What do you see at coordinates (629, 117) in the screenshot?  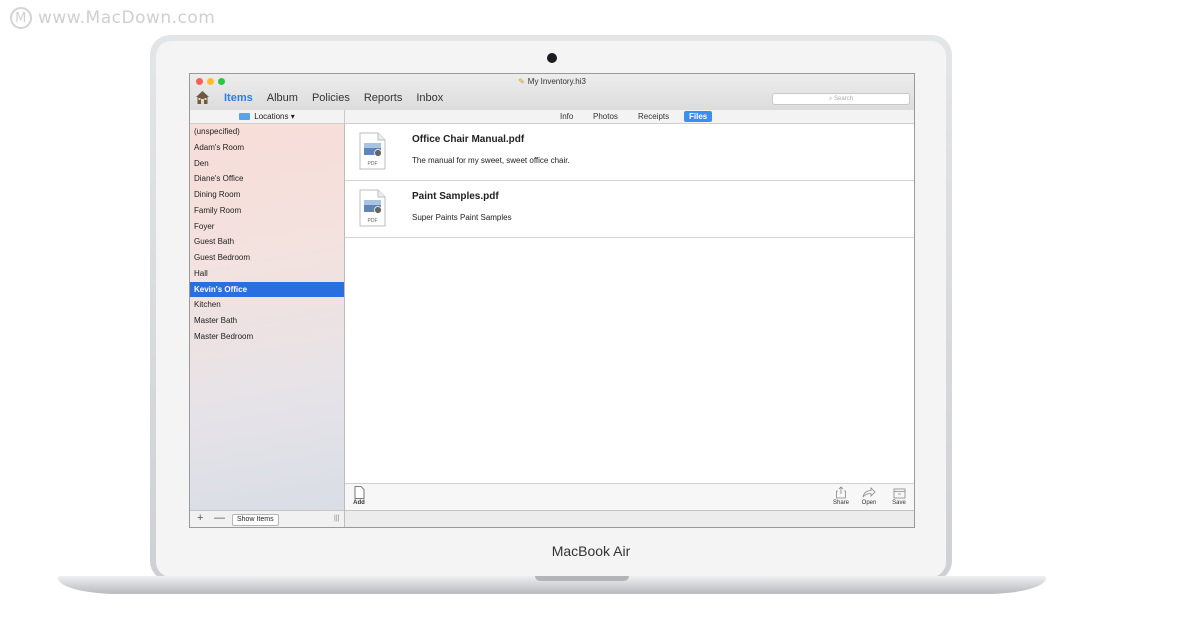 I see `detail-tabs: Info Photos Receipts Files` at bounding box center [629, 117].